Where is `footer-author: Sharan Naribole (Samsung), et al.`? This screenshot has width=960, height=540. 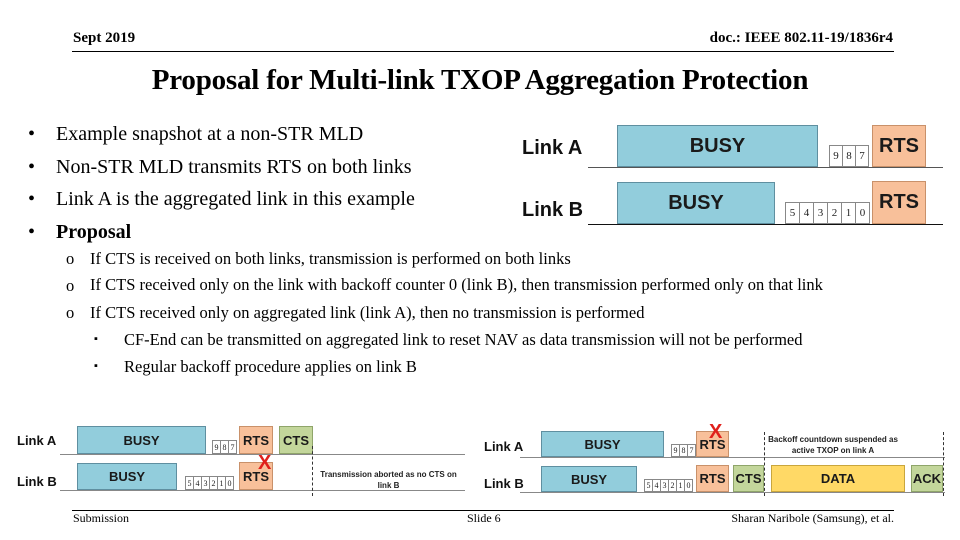
footer-author: Sharan Naribole (Samsung), et al. is located at coordinates (812, 518).